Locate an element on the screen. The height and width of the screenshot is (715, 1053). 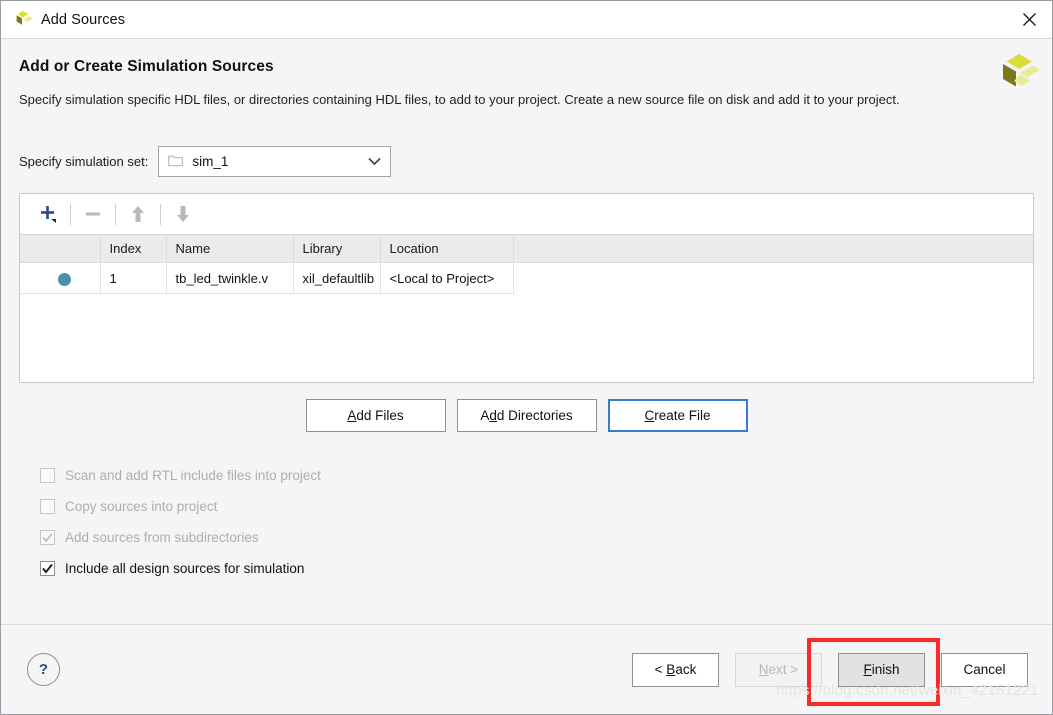
title-bar: Add Sources is located at coordinates (526, 20).